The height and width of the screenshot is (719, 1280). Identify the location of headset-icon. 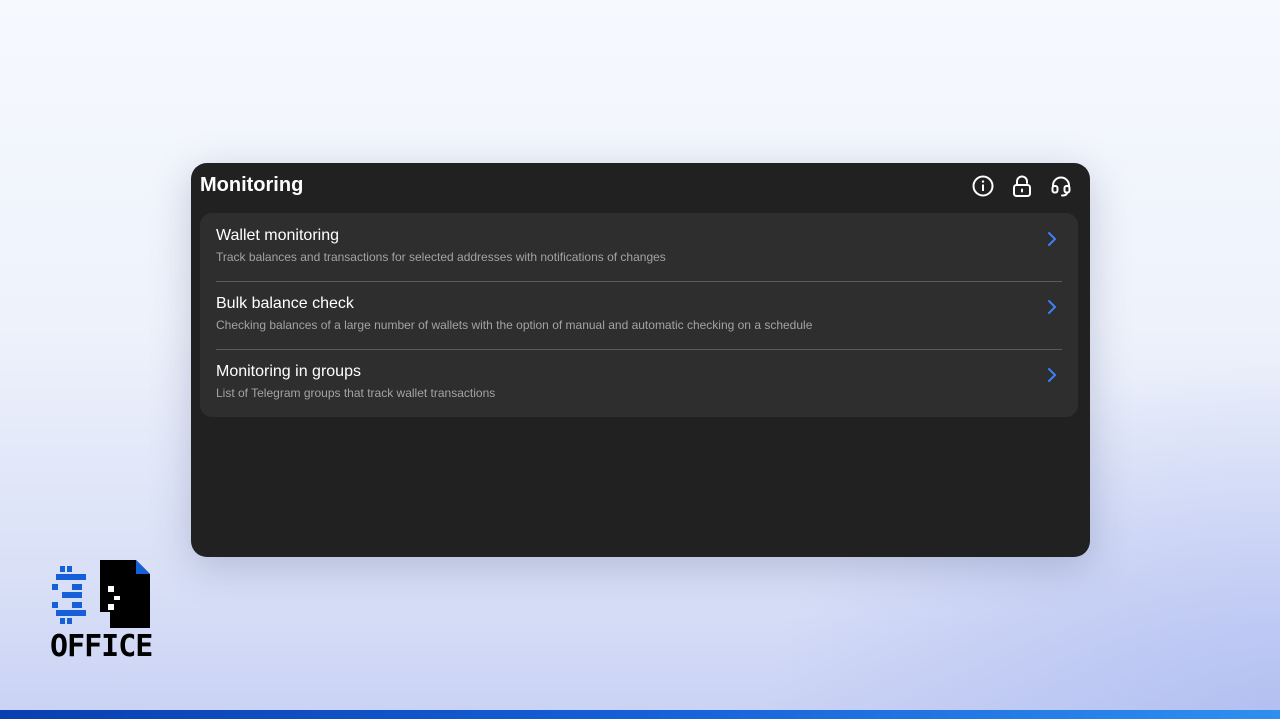
(1061, 186).